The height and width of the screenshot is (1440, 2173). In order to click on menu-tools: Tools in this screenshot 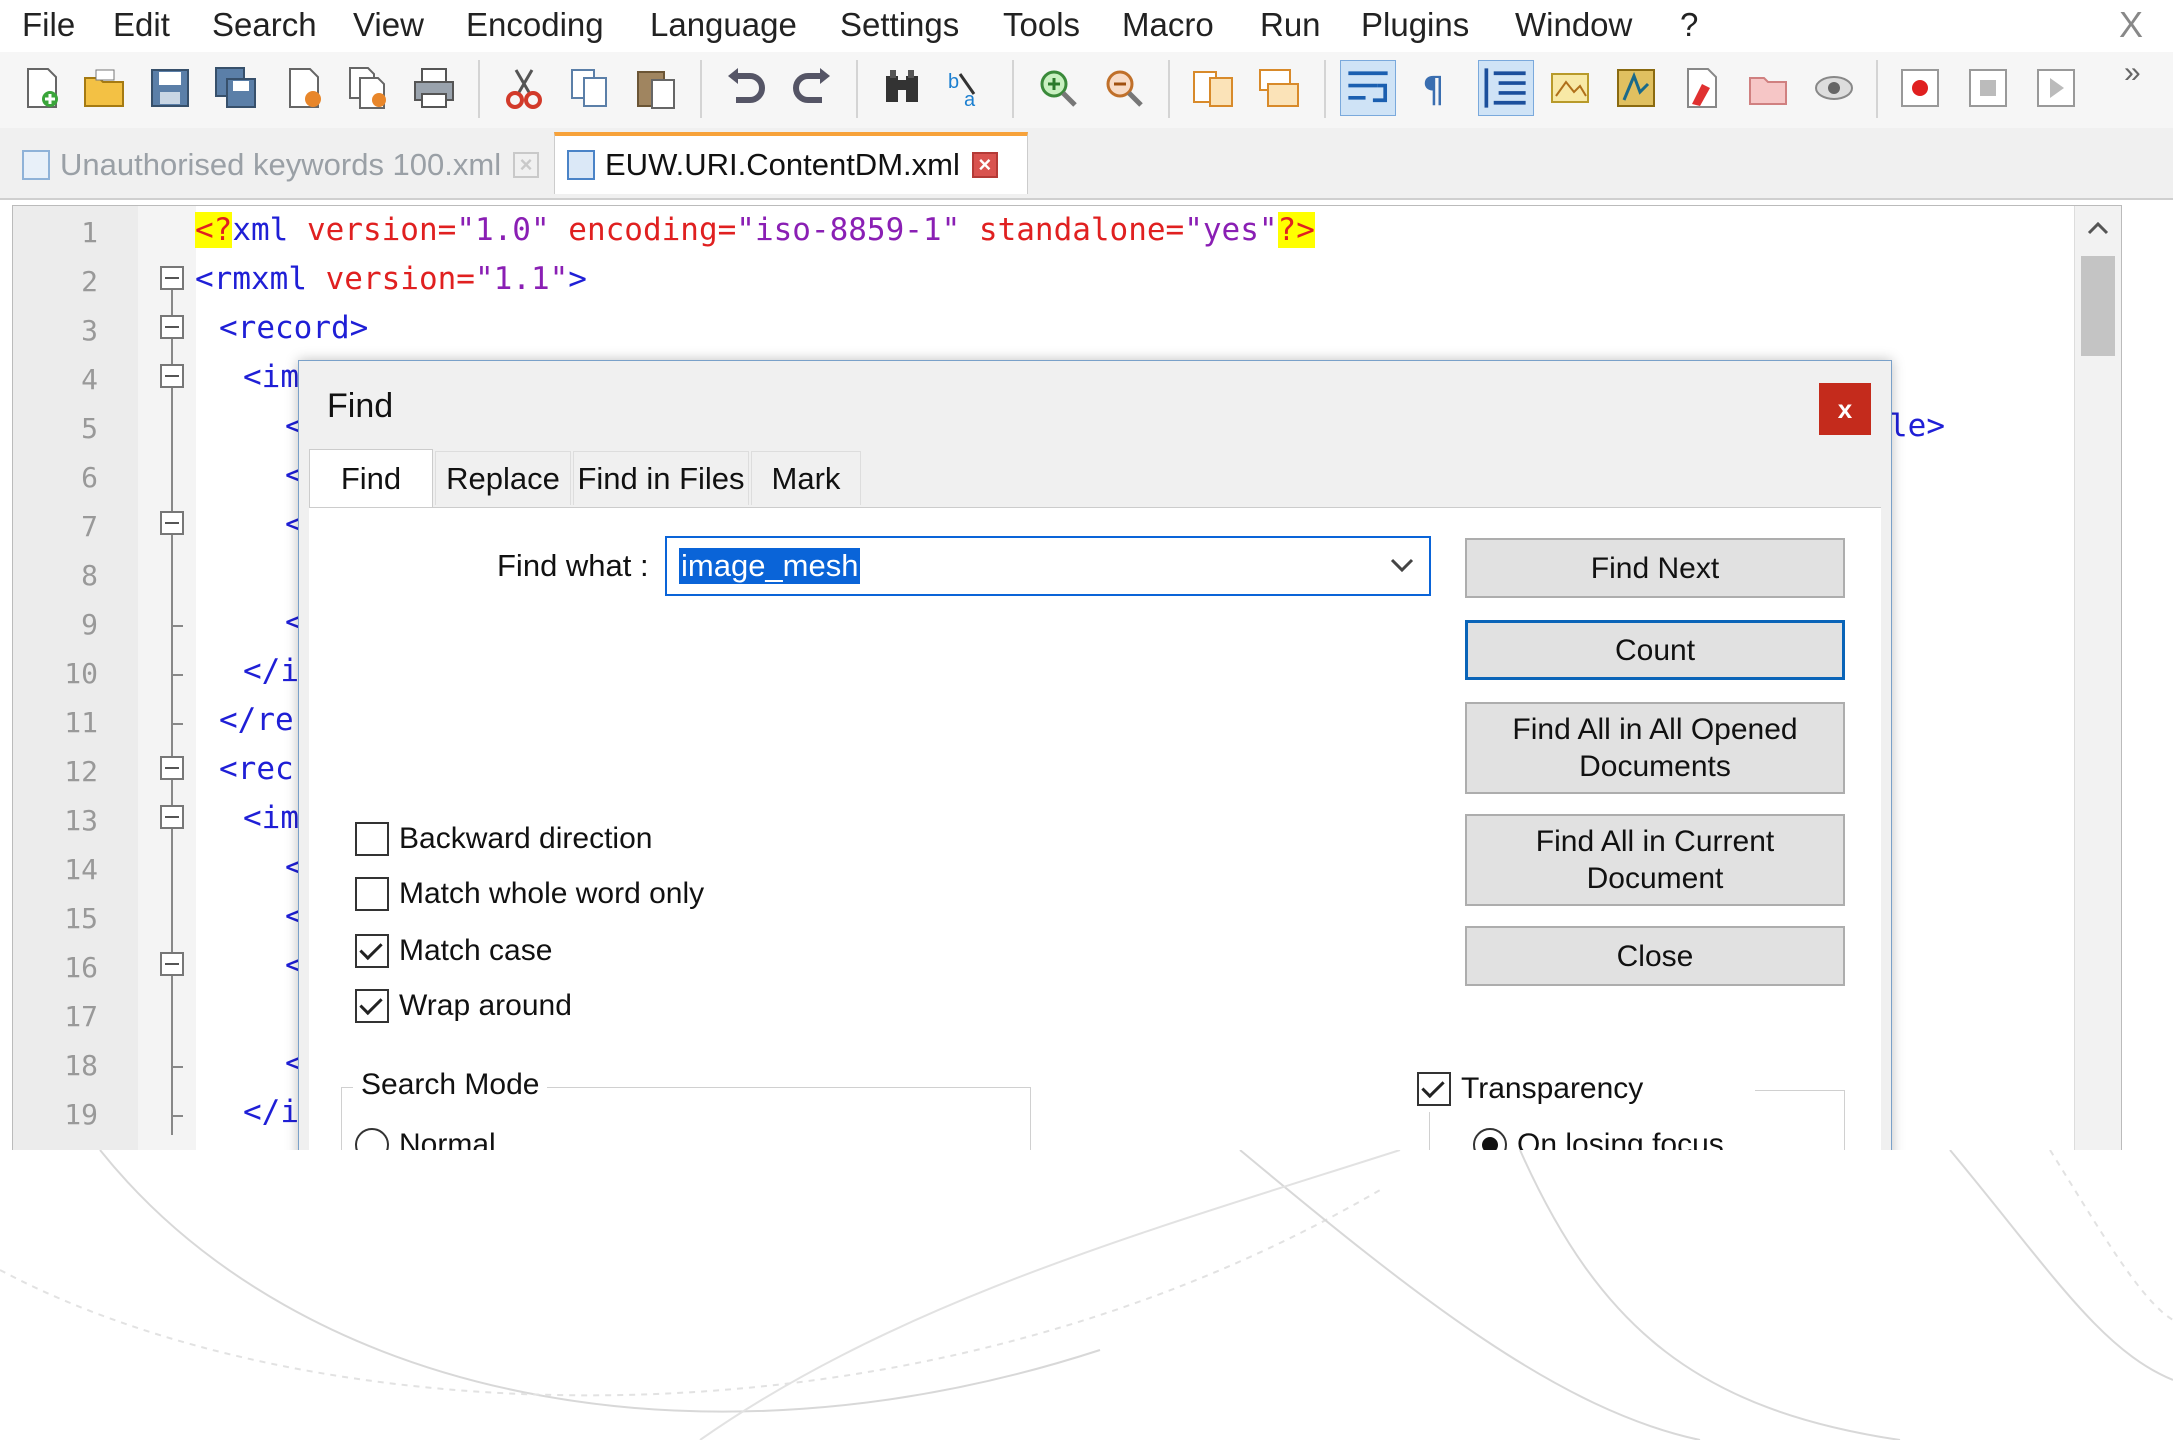, I will do `click(1041, 25)`.